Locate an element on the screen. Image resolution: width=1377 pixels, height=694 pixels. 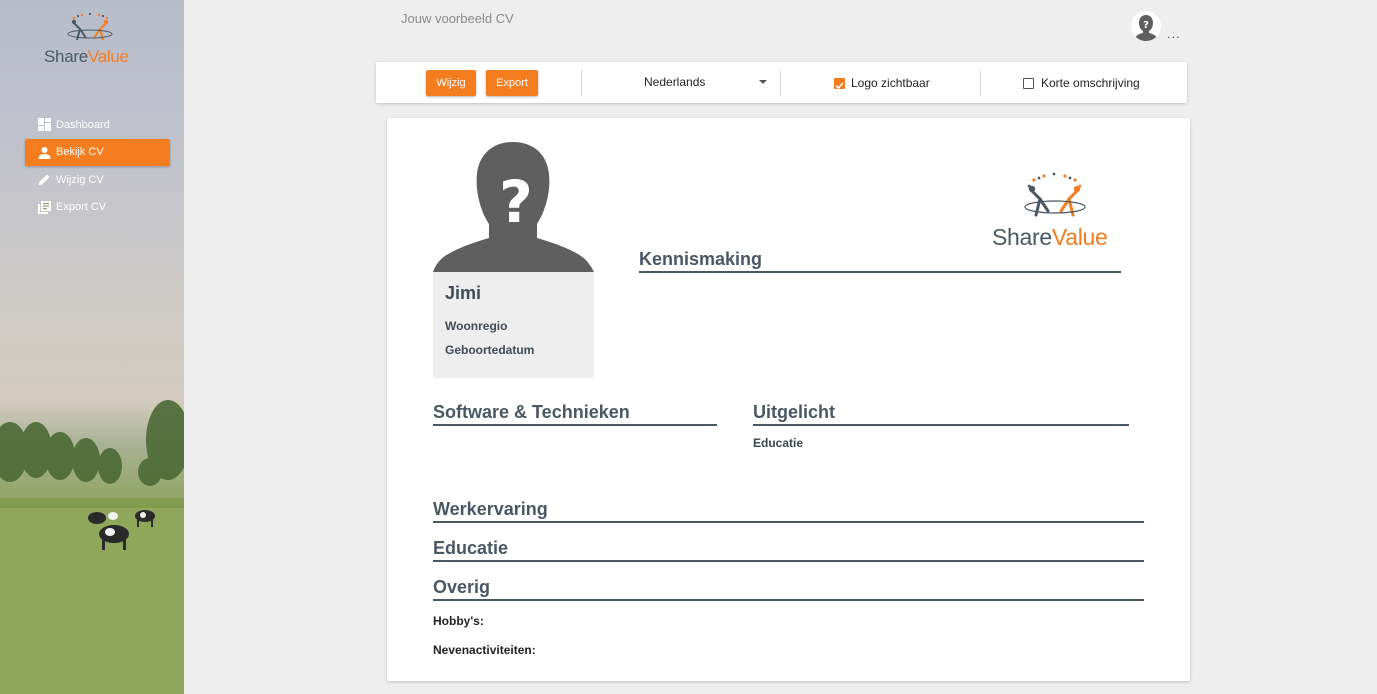
sidebar-item-label: Wijzig CV is located at coordinates (80, 179).